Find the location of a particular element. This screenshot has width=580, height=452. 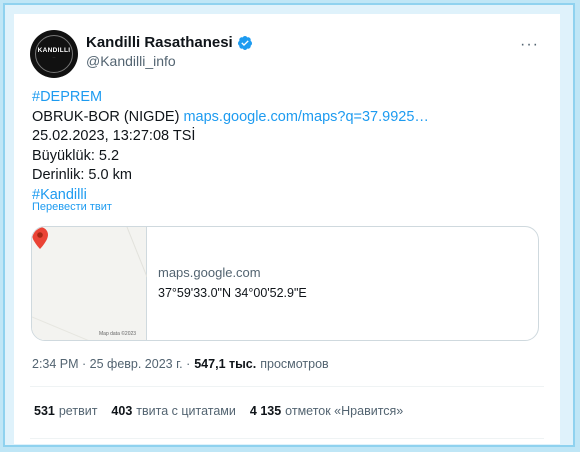

avatar-logo: KANDILLI ··· is located at coordinates (54, 54).